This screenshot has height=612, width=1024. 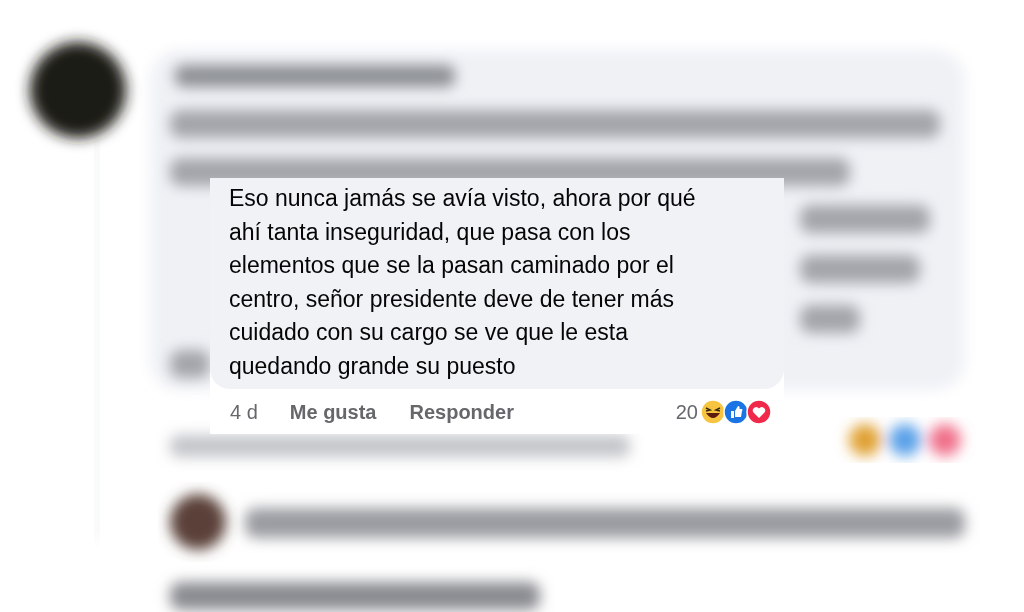 I want to click on laughing-emoji-icon, so click(x=713, y=411).